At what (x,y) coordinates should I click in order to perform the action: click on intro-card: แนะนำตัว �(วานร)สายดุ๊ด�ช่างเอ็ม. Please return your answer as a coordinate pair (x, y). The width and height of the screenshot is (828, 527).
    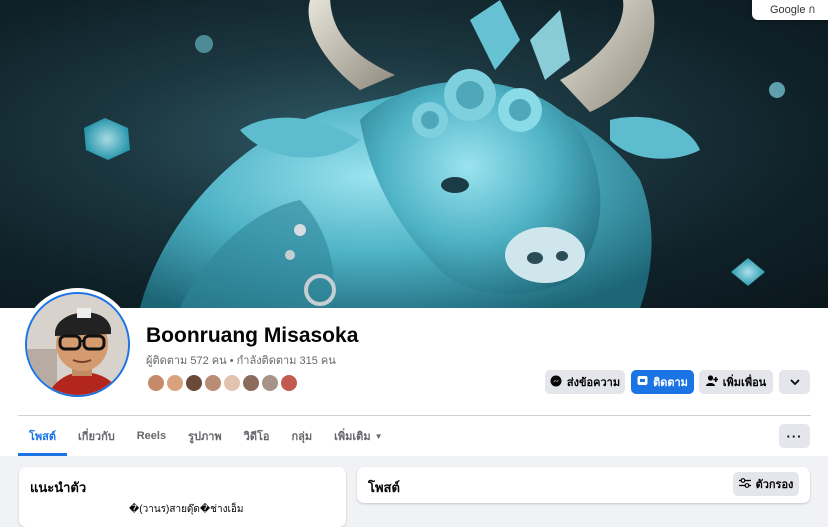
    Looking at the image, I should click on (182, 497).